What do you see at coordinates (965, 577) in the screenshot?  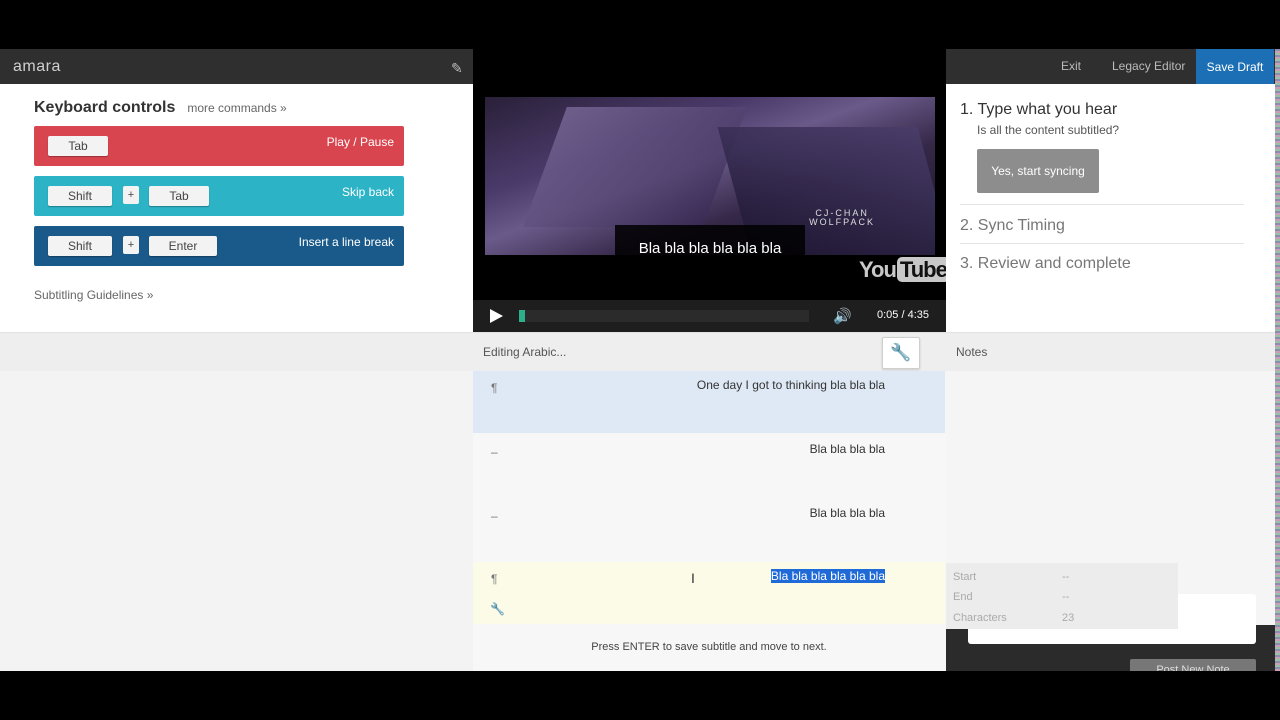 I see `info-label: Start` at bounding box center [965, 577].